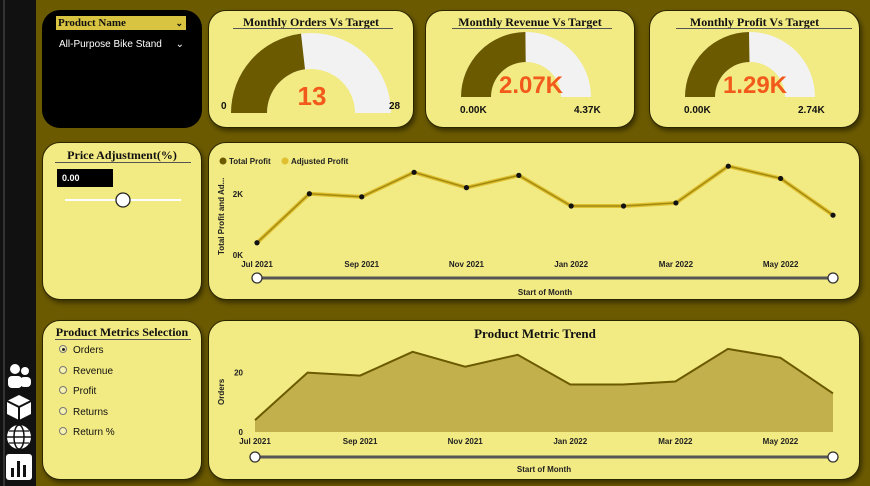 This screenshot has height=486, width=870. What do you see at coordinates (94, 432) in the screenshot?
I see `metric-option-label: Return %` at bounding box center [94, 432].